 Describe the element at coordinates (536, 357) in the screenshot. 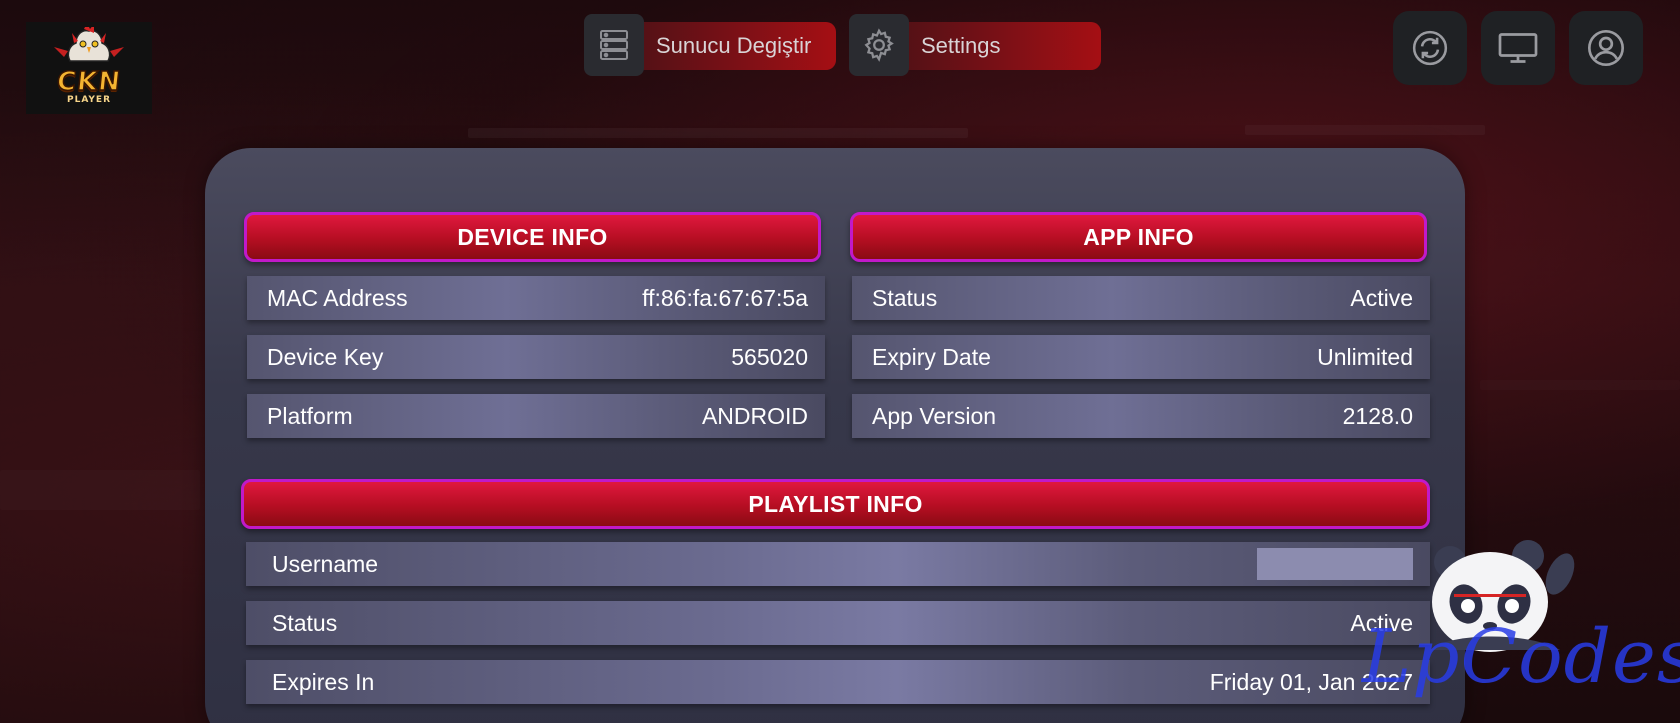

I see `device-info-row: Device Key 565020` at that location.